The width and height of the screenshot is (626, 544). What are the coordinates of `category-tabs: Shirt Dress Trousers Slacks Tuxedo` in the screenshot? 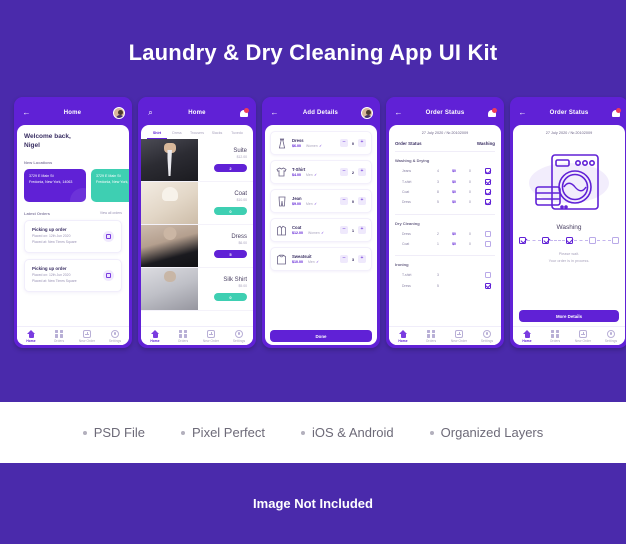 It's located at (197, 132).